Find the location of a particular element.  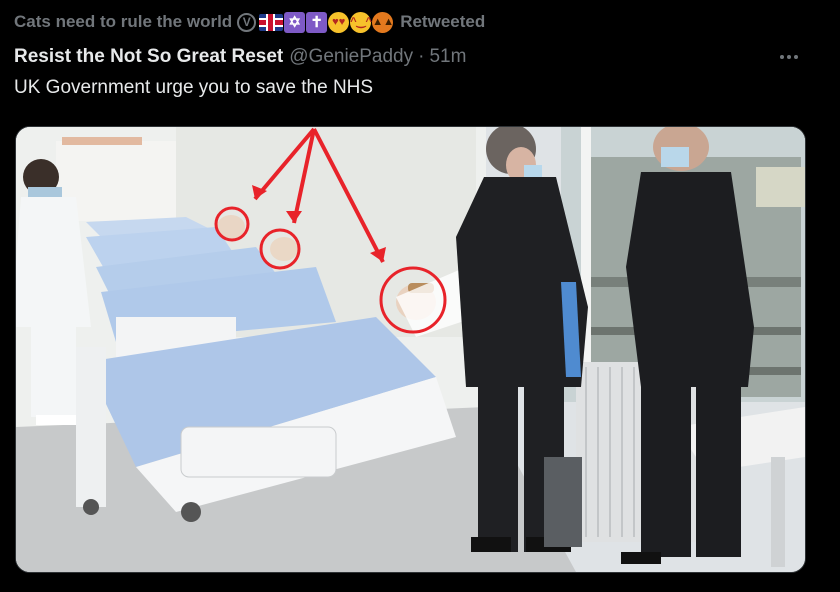

tweet-text: UK Government urge you to save the NHS is located at coordinates (194, 87).